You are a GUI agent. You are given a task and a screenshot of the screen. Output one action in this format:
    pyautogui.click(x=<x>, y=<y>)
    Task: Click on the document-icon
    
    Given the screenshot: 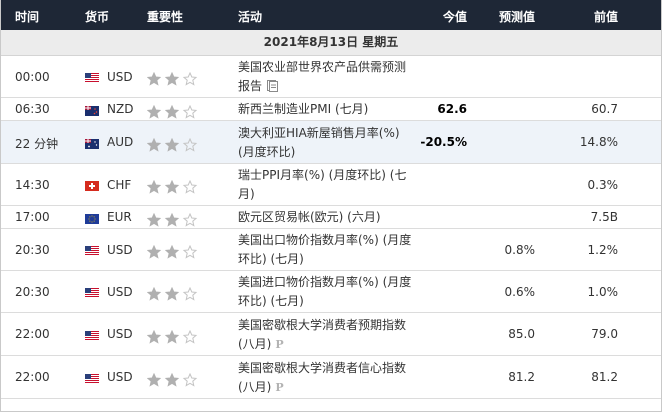 What is the action you would take?
    pyautogui.click(x=273, y=88)
    